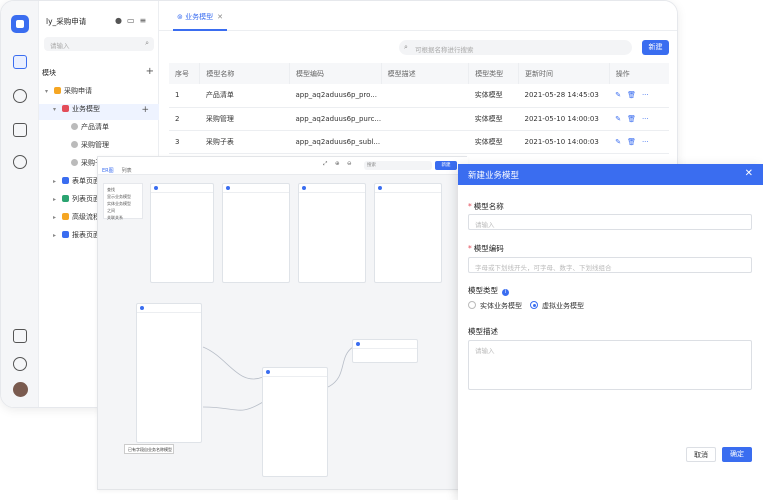 The height and width of the screenshot is (500, 763). What do you see at coordinates (534, 305) in the screenshot?
I see `radio-checked-icon` at bounding box center [534, 305].